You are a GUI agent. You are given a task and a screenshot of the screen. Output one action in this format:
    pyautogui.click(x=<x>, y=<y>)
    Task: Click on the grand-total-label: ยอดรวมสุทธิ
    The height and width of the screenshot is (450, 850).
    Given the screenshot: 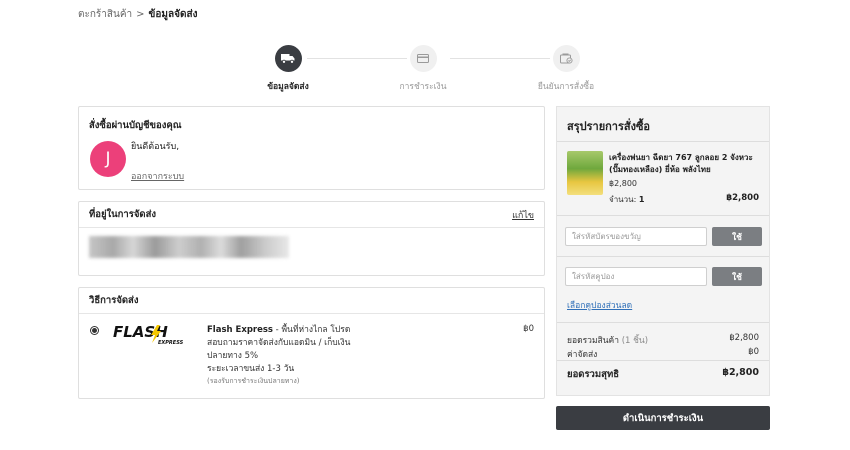 What is the action you would take?
    pyautogui.click(x=593, y=374)
    